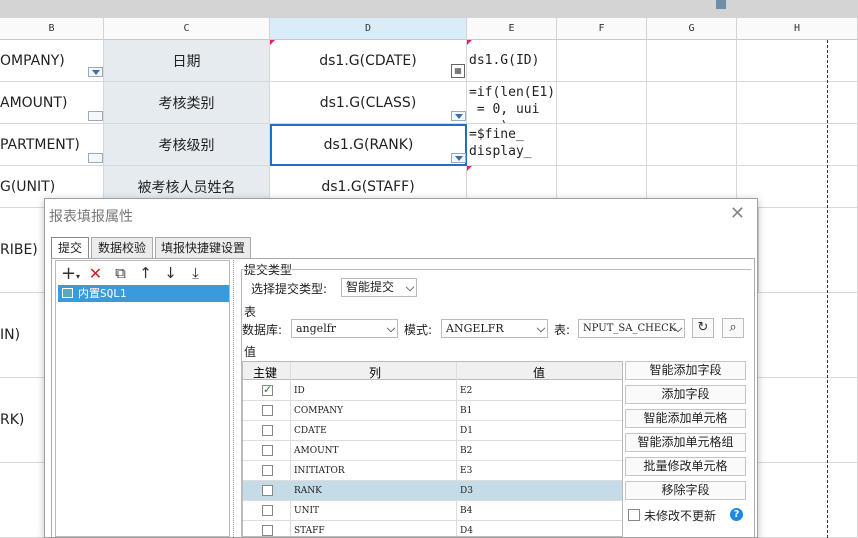 The image size is (858, 538). What do you see at coordinates (602, 61) in the screenshot?
I see `cell-f1` at bounding box center [602, 61].